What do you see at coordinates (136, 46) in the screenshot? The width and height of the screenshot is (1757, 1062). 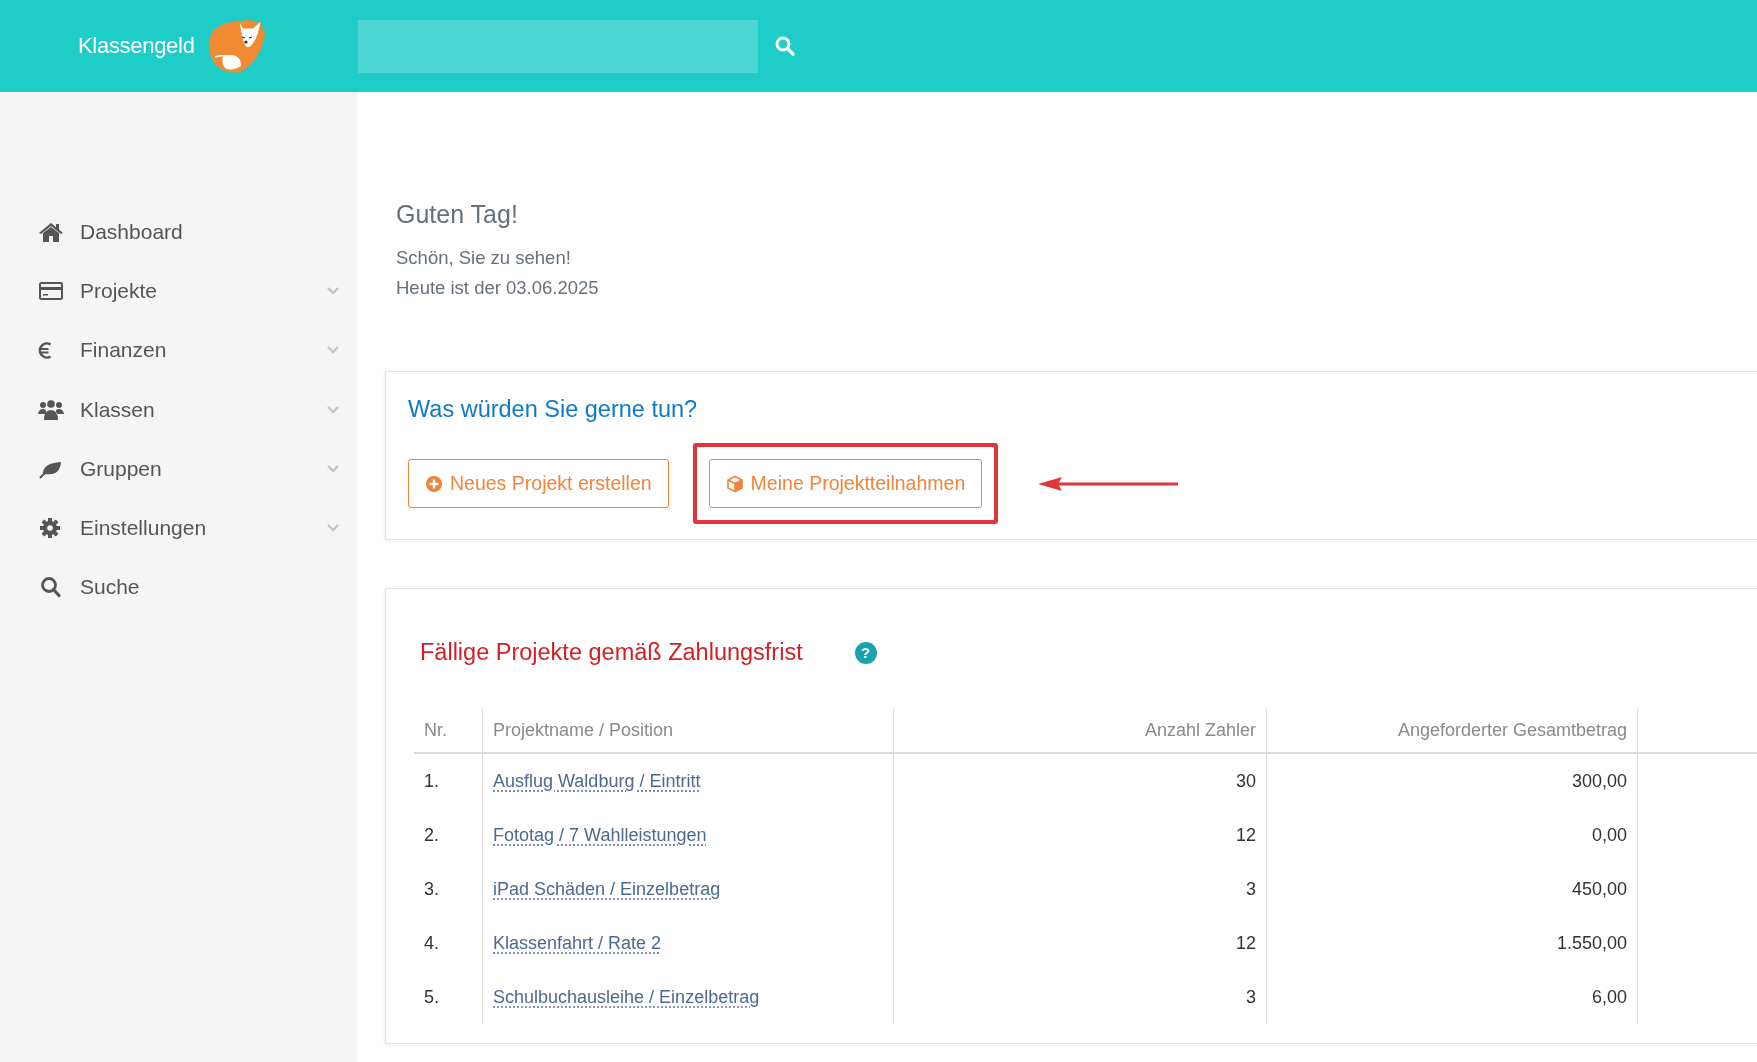 I see `logo-text: Klassengeld` at bounding box center [136, 46].